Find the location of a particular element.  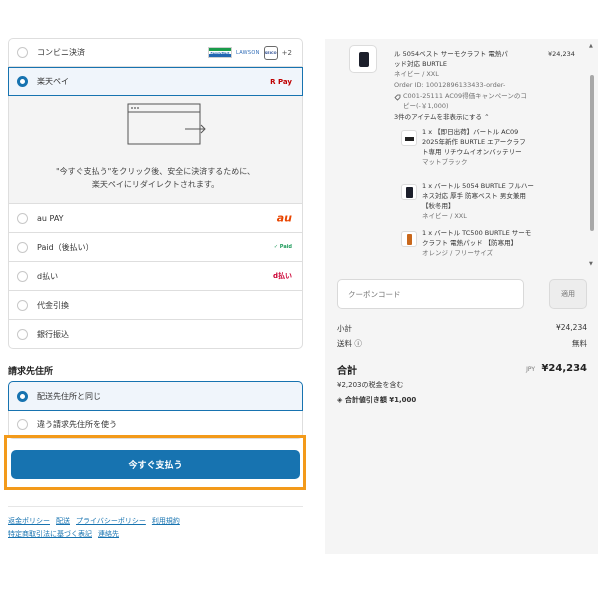

billing-option-label: 違う請求先住所を使う is located at coordinates (77, 424).